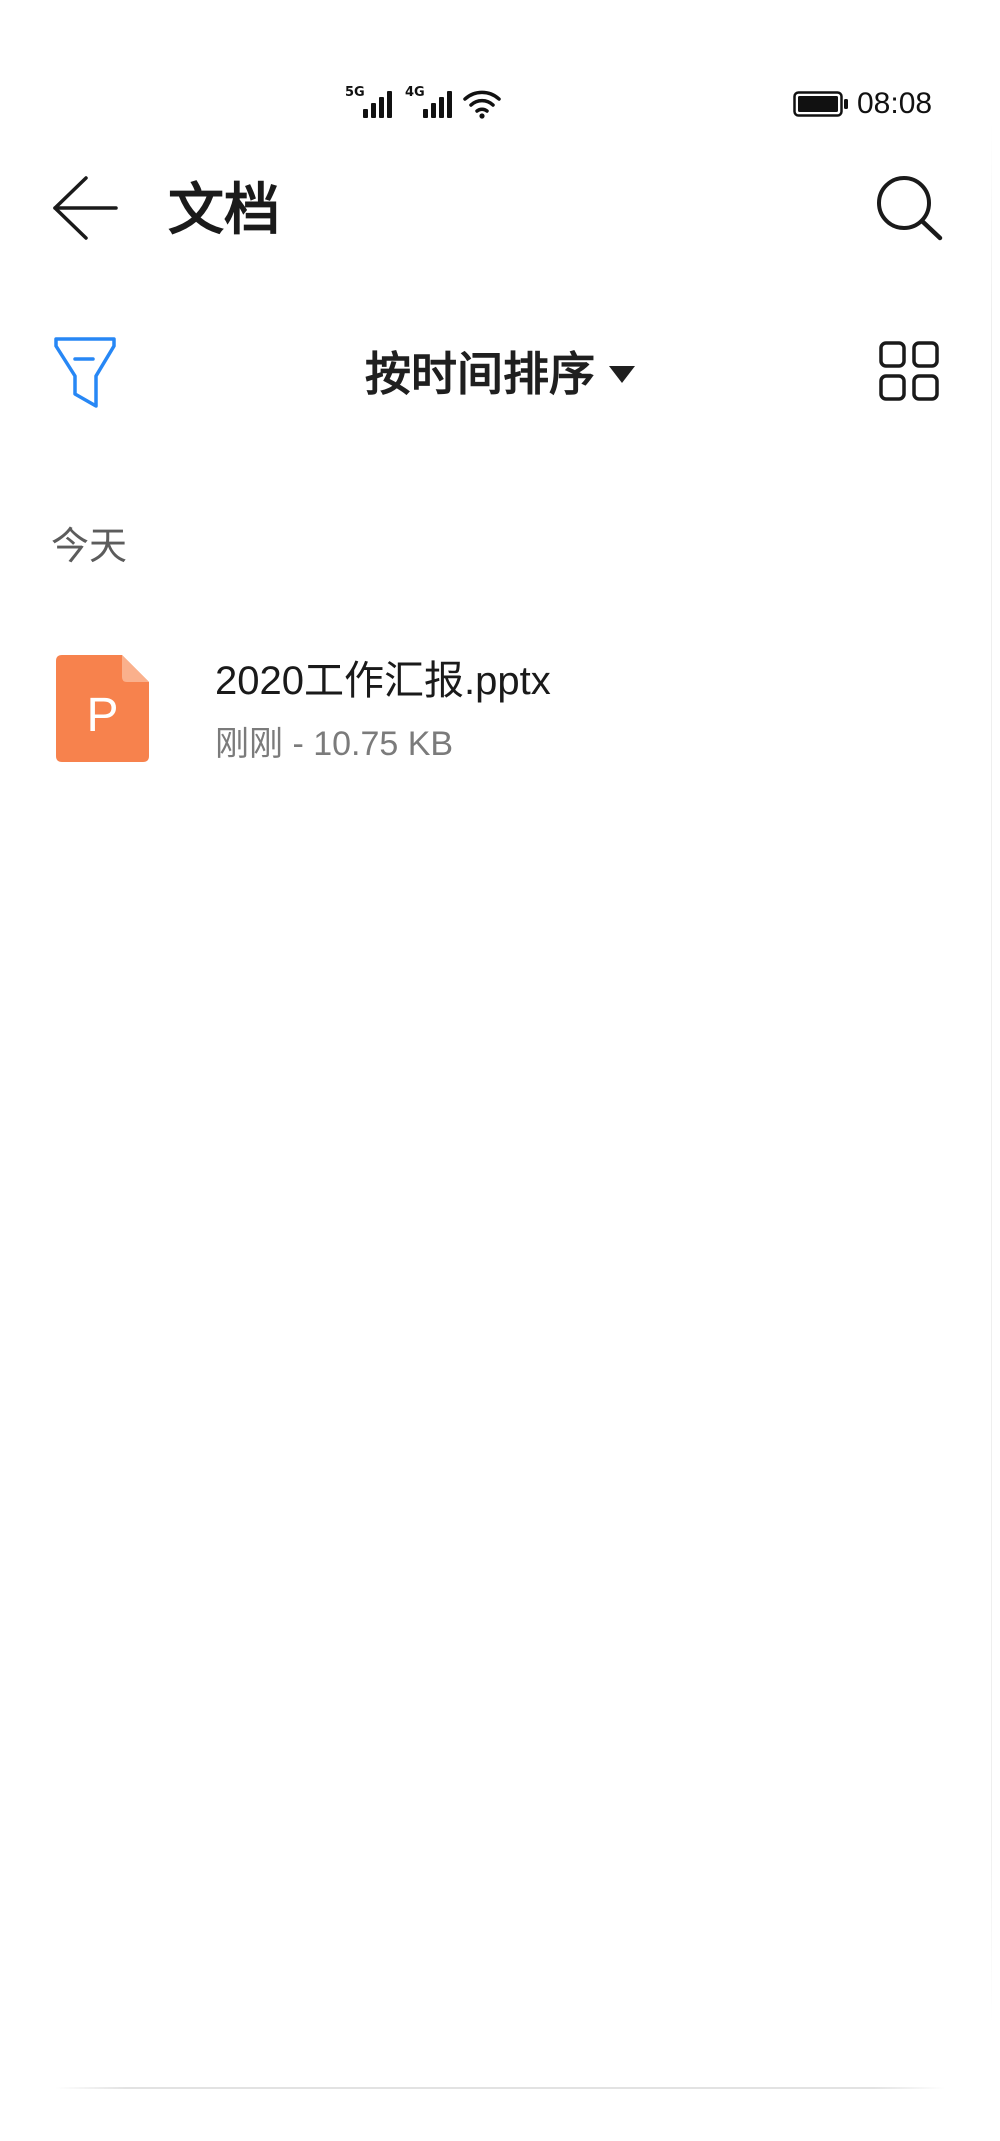 This screenshot has width=1000, height=2141. What do you see at coordinates (500, 2088) in the screenshot?
I see `screen-edge-bottom` at bounding box center [500, 2088].